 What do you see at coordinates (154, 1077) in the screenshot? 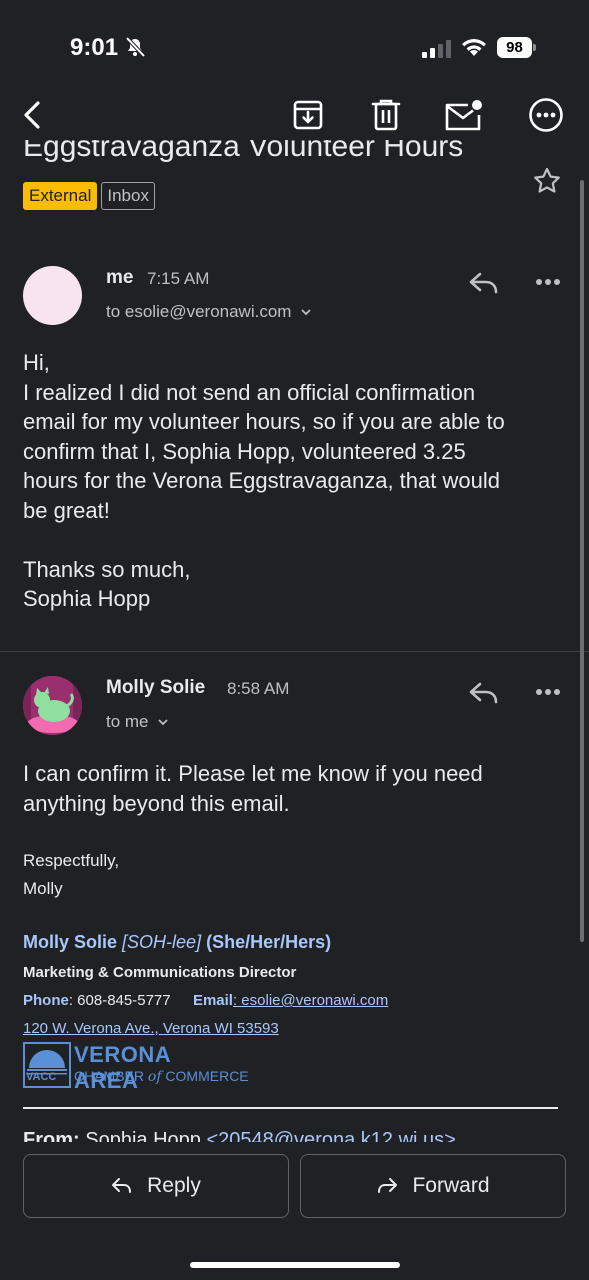
I see `logo-sub-of: of` at bounding box center [154, 1077].